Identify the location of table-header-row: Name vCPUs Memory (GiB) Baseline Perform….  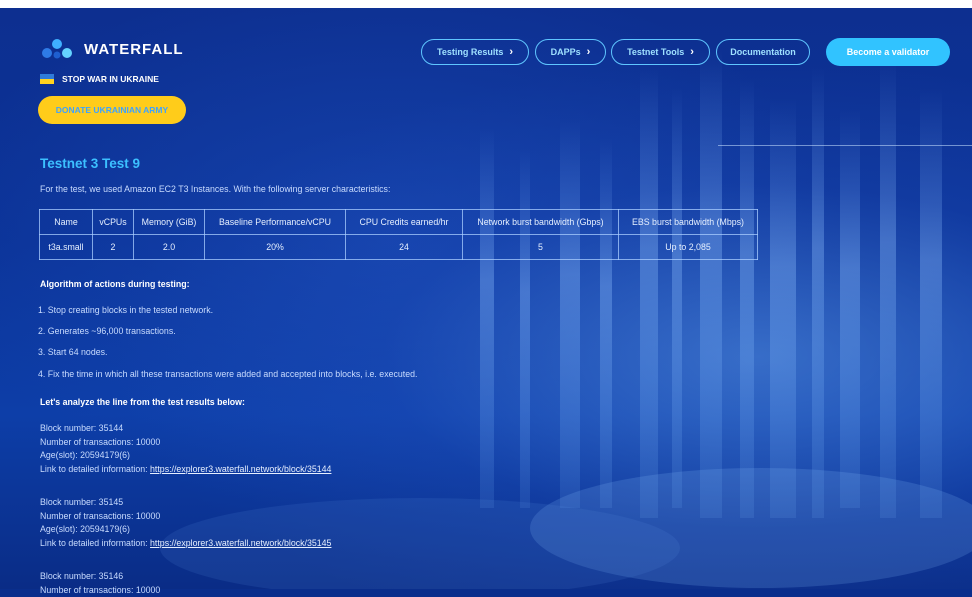
(399, 222).